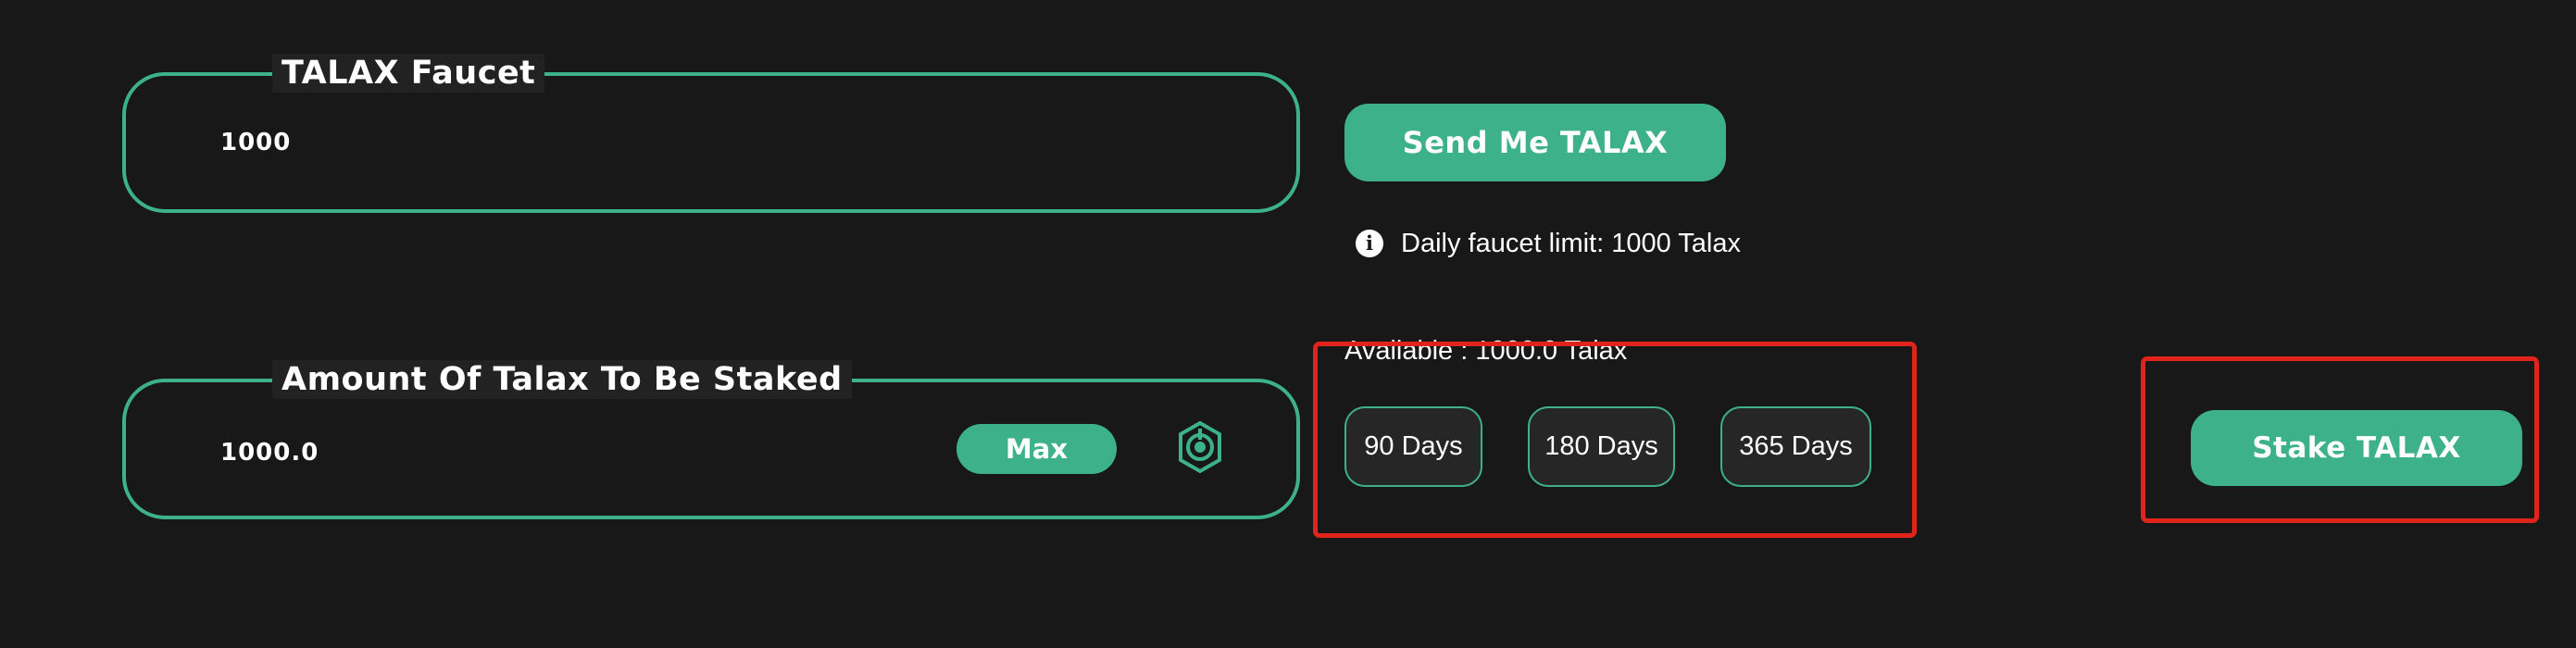  Describe the element at coordinates (1369, 243) in the screenshot. I see `info-icon: i` at that location.